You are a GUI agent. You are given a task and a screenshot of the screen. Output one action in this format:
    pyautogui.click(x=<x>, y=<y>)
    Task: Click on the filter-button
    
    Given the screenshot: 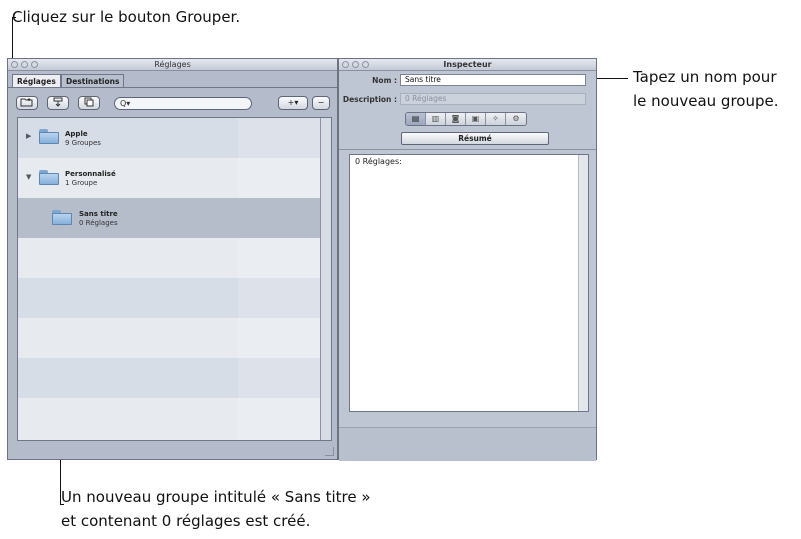 What is the action you would take?
    pyautogui.click(x=58, y=103)
    